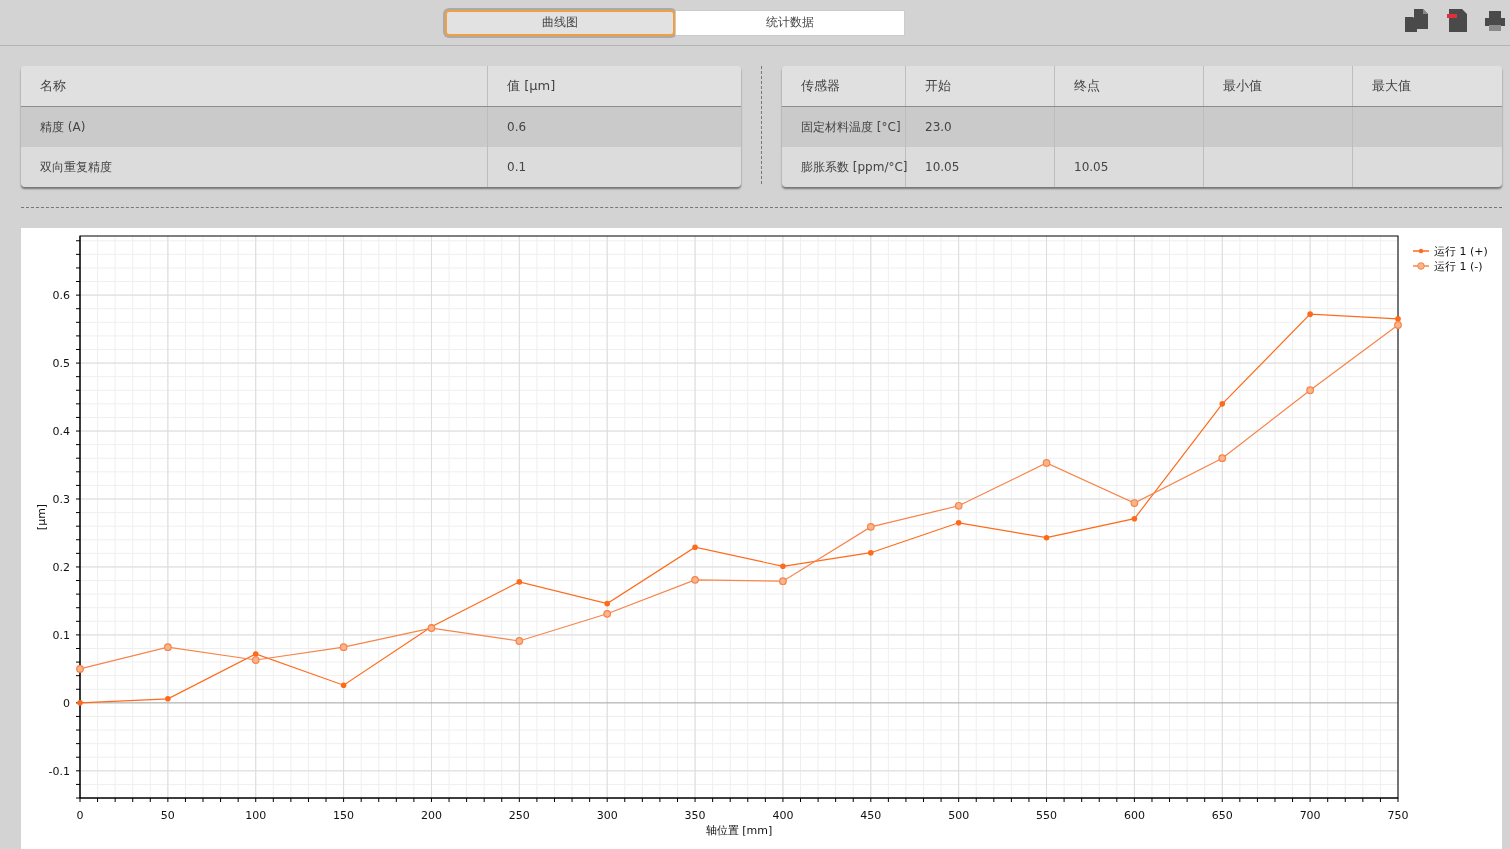  I want to click on y-tick-label: -0.1, so click(59, 771).